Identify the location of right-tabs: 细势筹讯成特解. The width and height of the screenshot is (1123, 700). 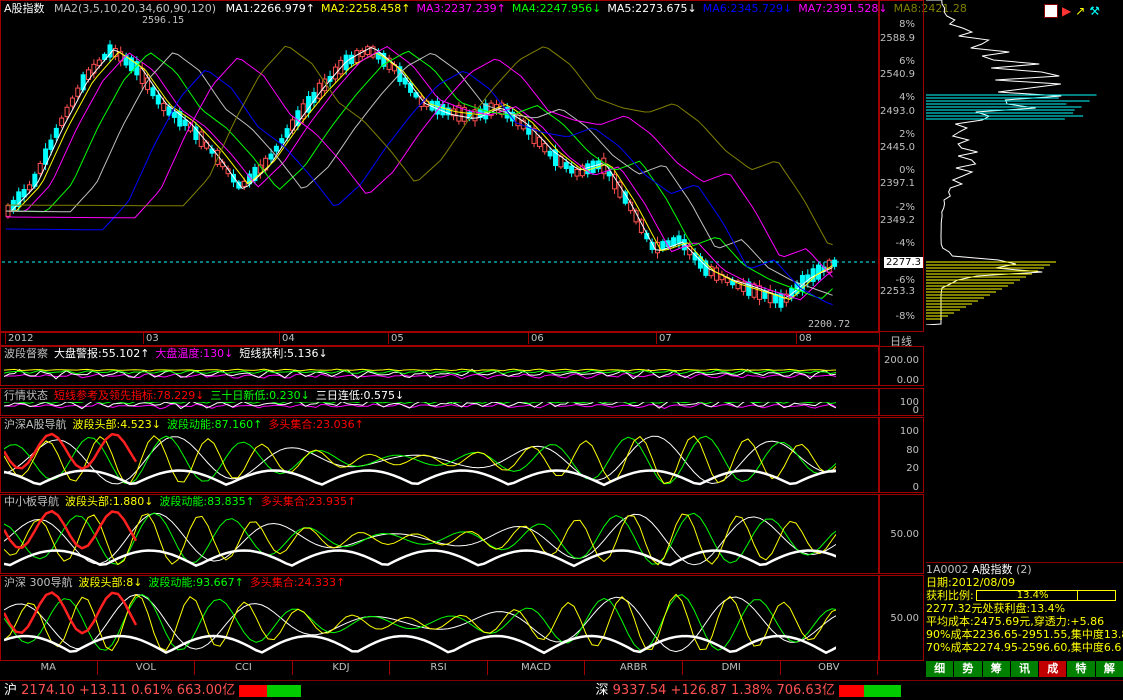
(1024, 669).